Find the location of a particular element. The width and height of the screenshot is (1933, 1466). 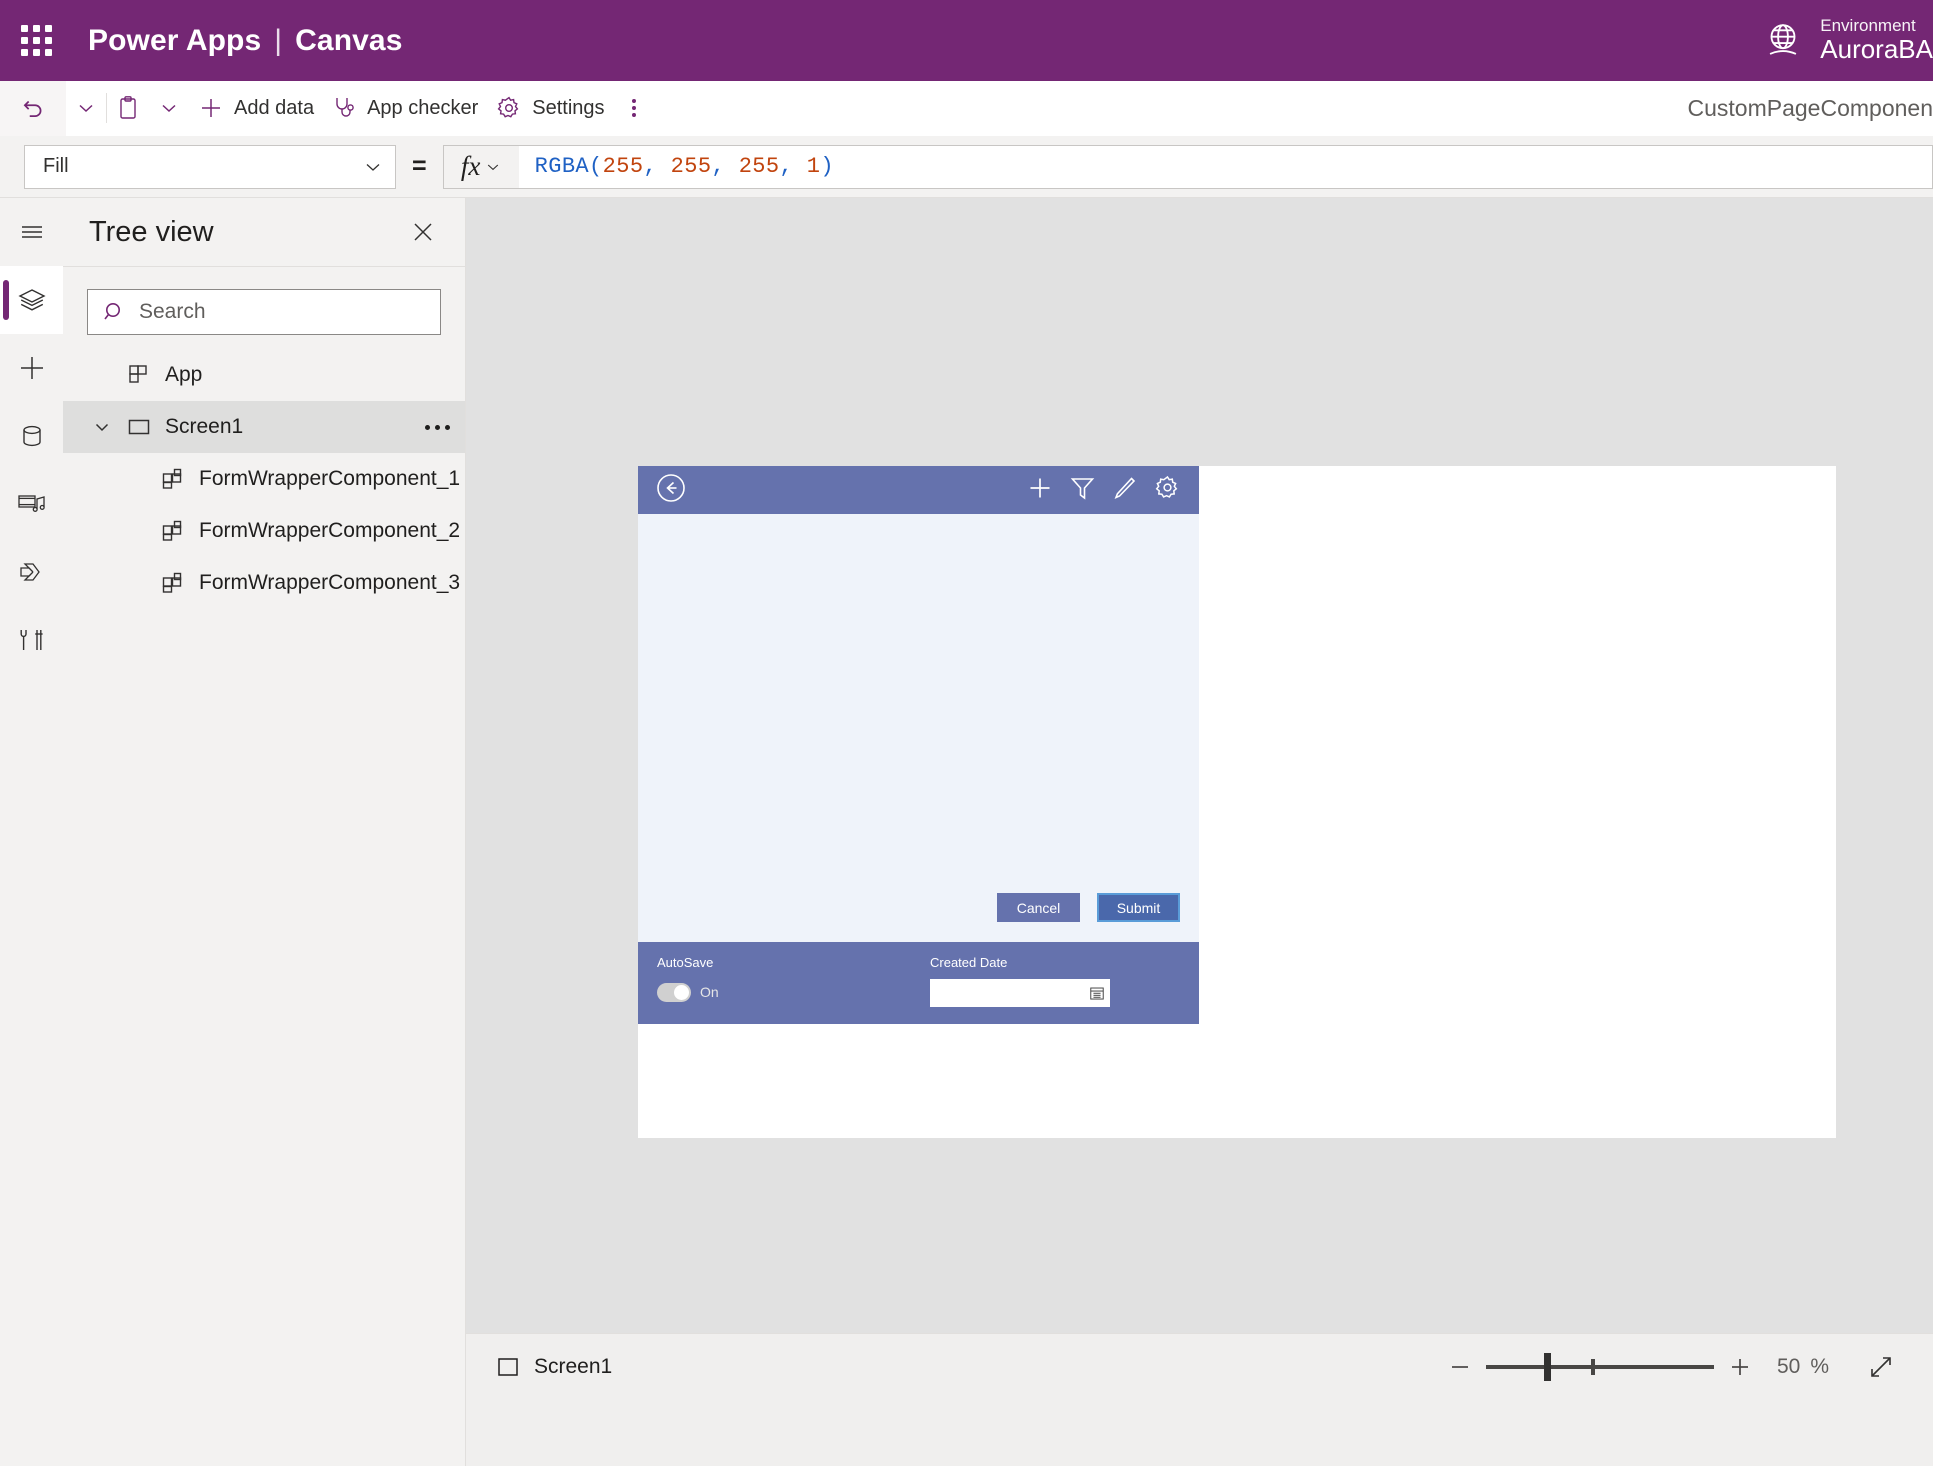

pencil-edit-icon is located at coordinates (1124, 490).